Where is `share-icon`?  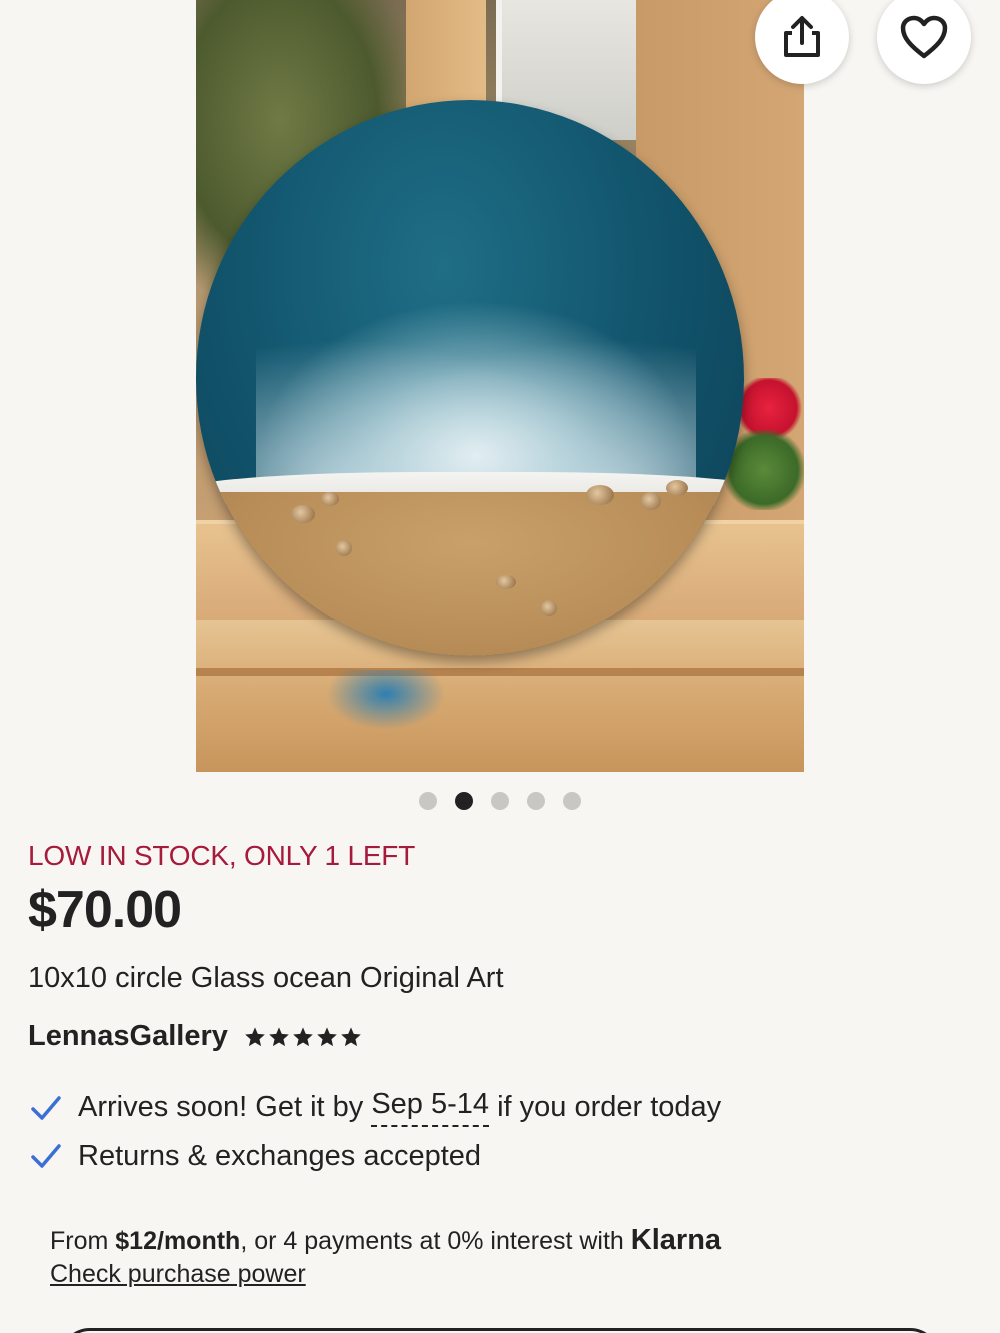 share-icon is located at coordinates (802, 36).